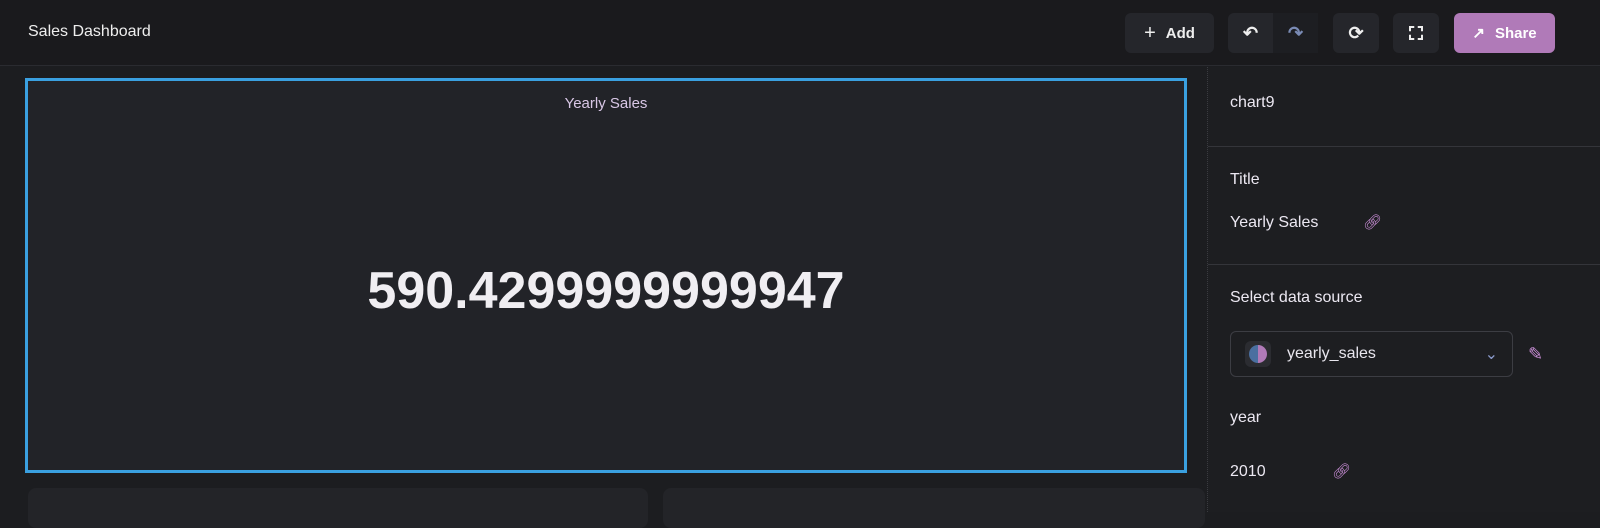 Image resolution: width=1600 pixels, height=528 pixels. I want to click on param-value: 2010, so click(1248, 472).